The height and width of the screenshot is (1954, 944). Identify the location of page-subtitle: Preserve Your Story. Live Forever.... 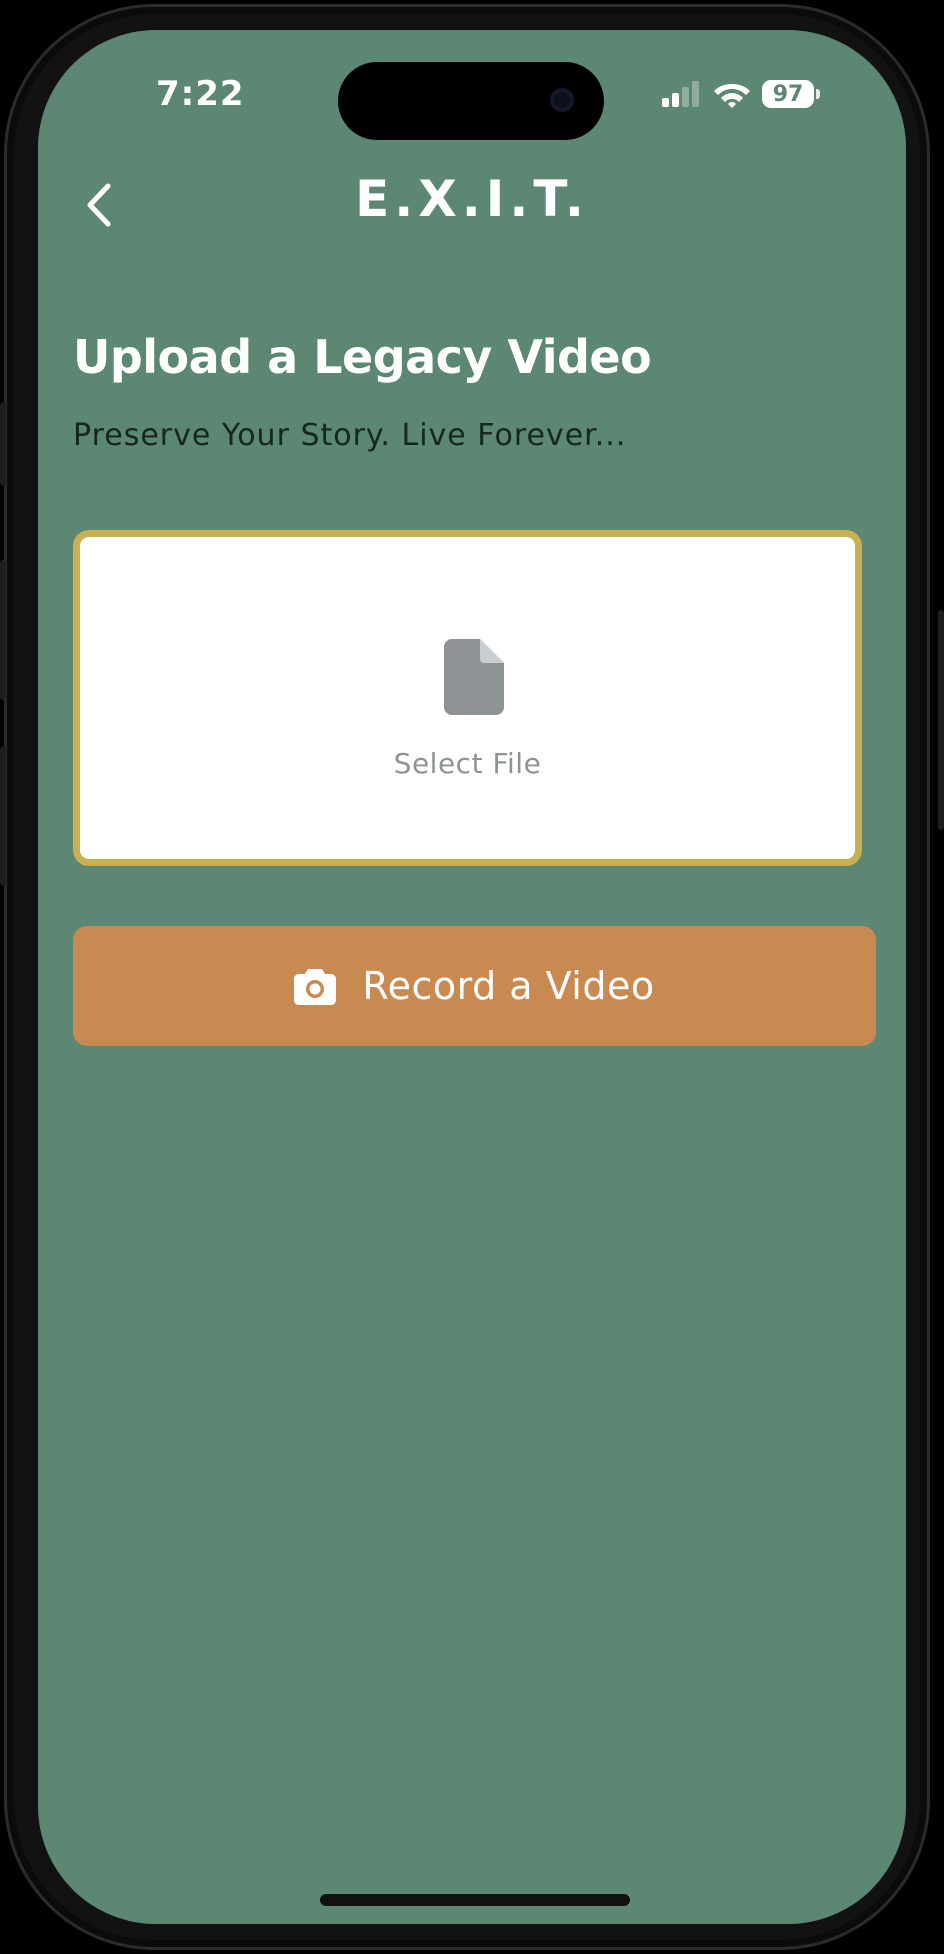
(350, 435).